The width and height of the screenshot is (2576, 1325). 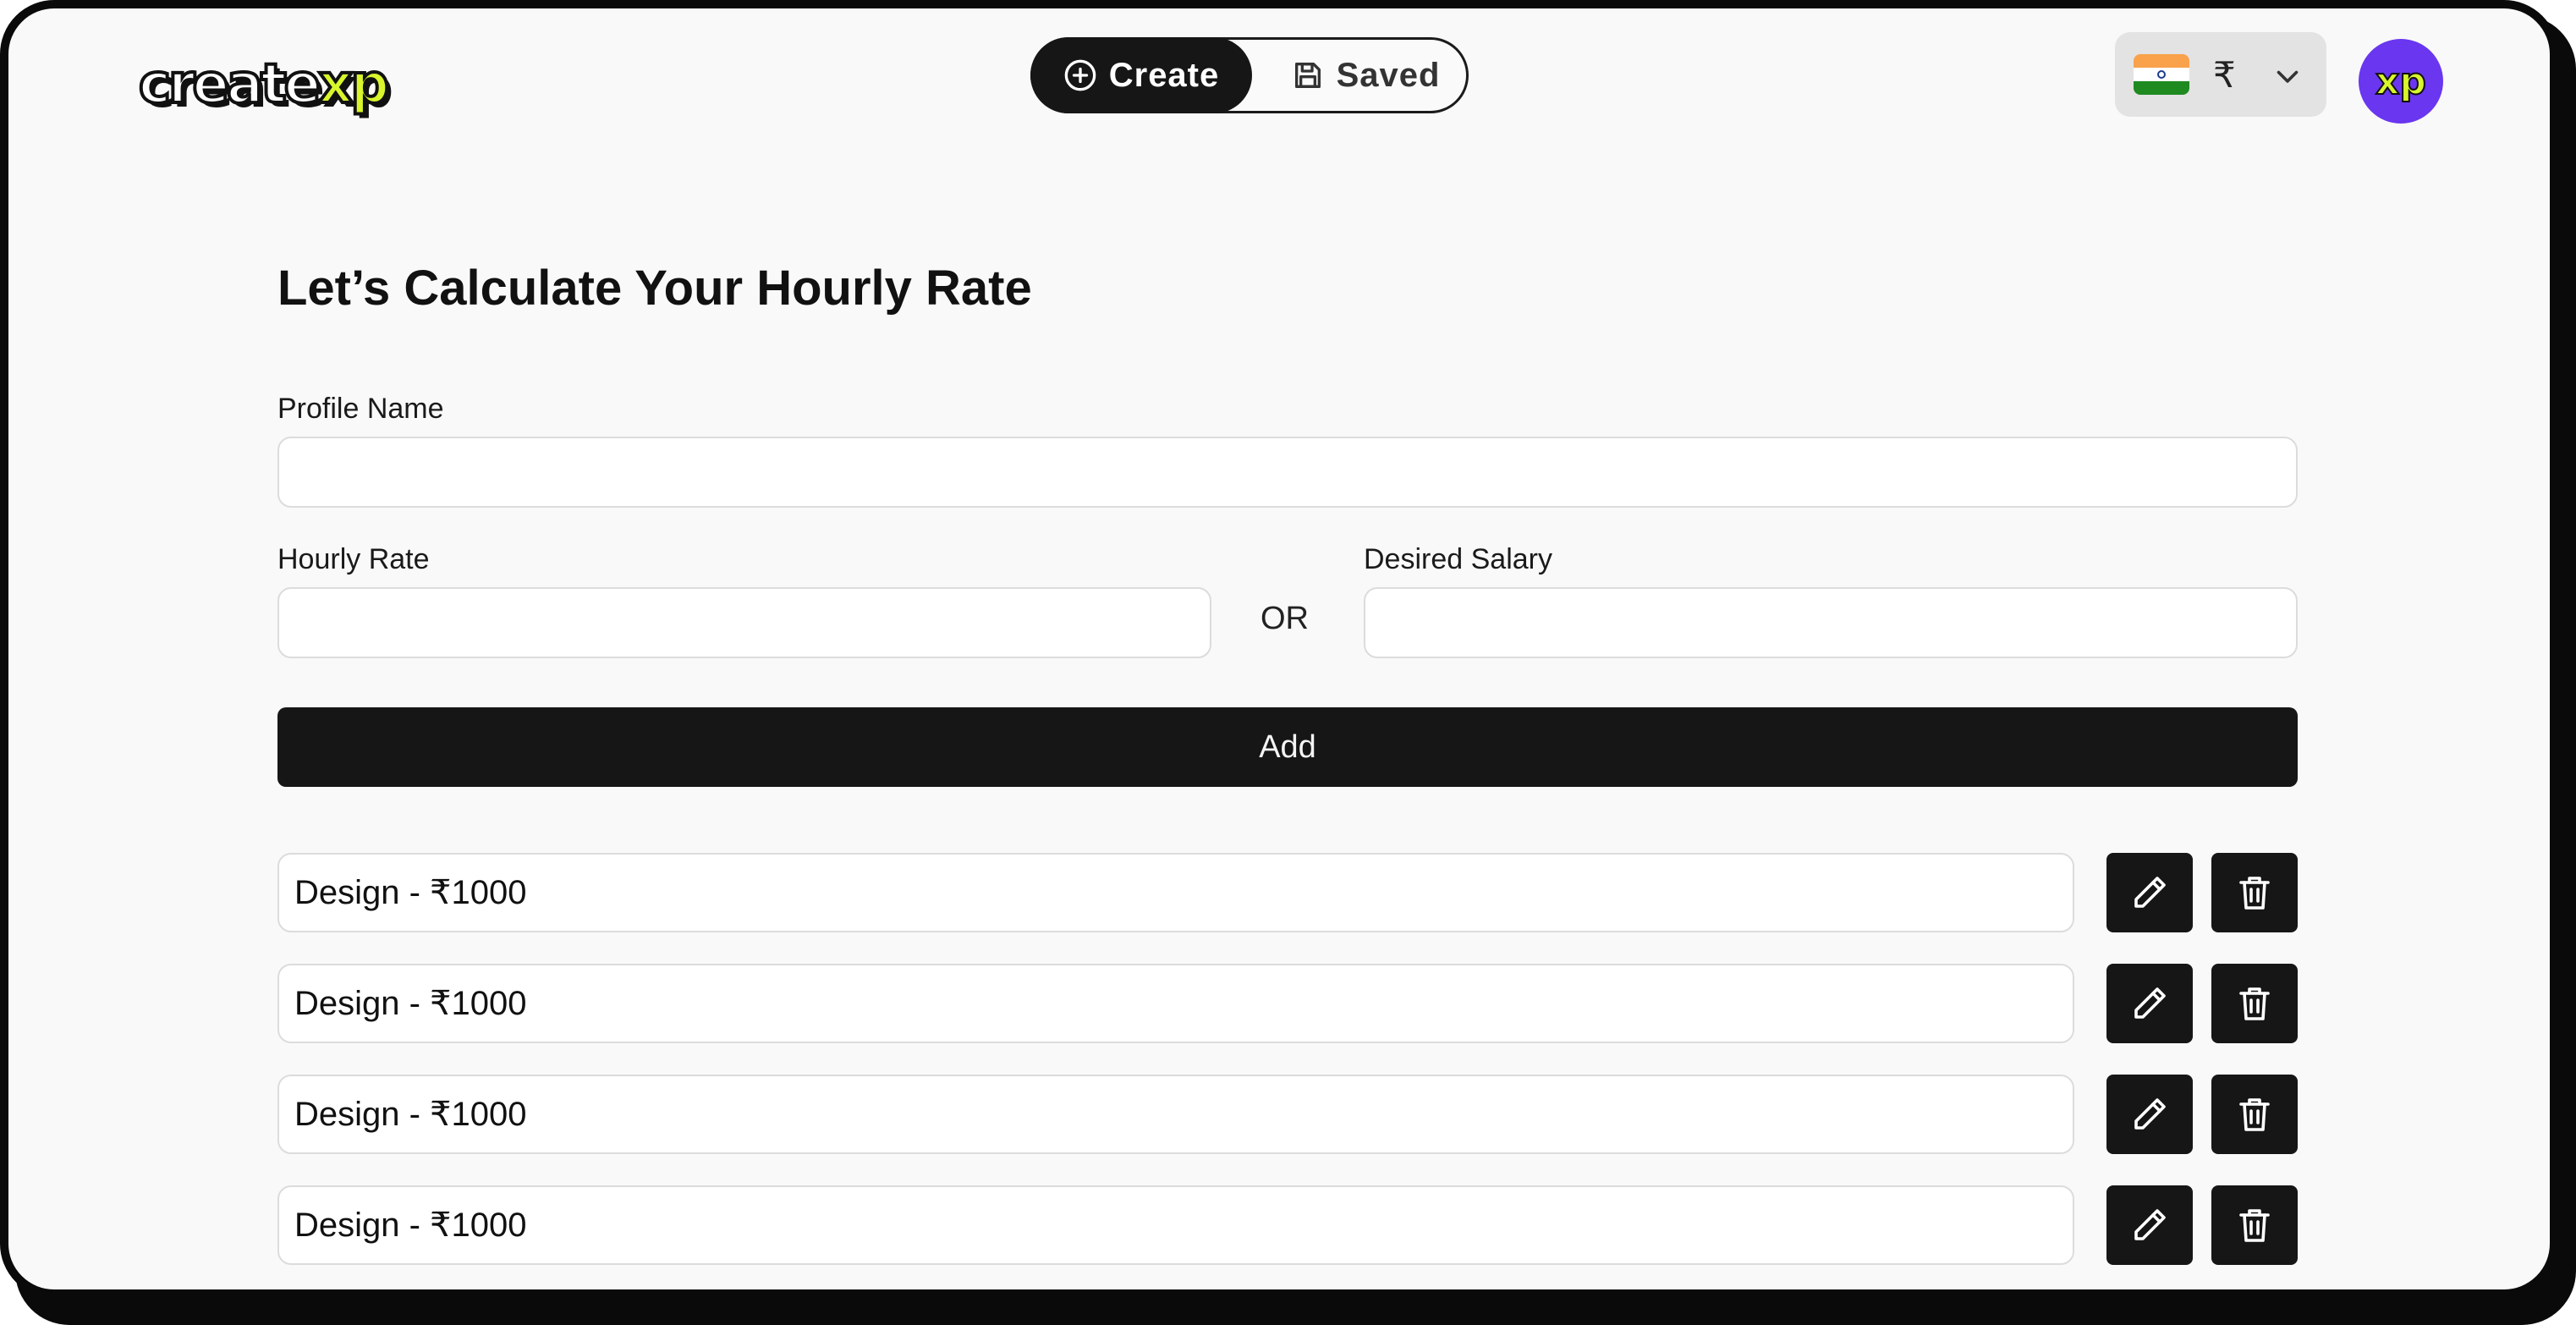 What do you see at coordinates (360, 409) in the screenshot?
I see `profile-name-label: Profile Name` at bounding box center [360, 409].